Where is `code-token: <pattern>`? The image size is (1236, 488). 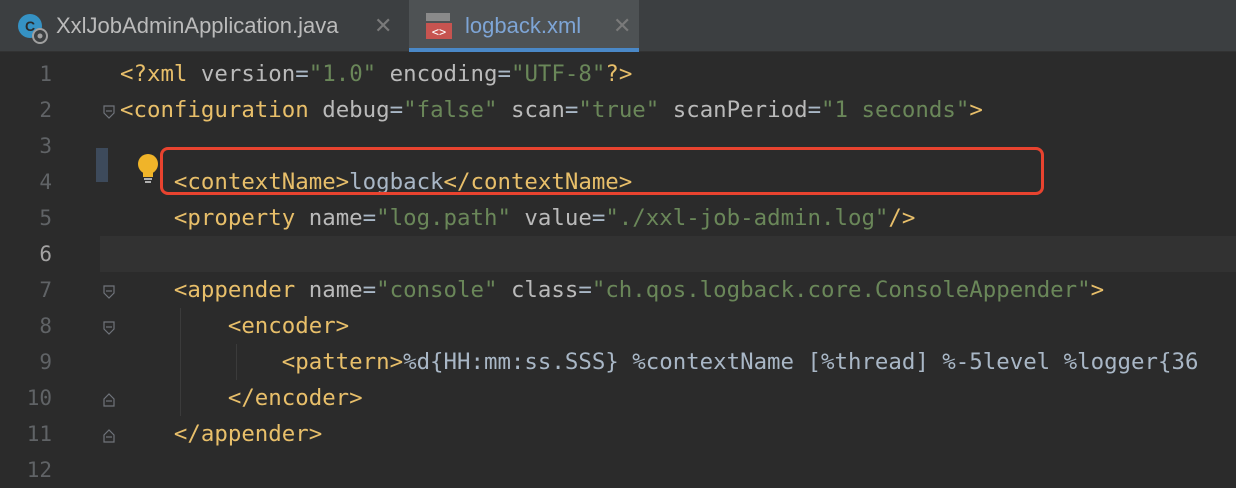
code-token: <pattern> is located at coordinates (342, 362).